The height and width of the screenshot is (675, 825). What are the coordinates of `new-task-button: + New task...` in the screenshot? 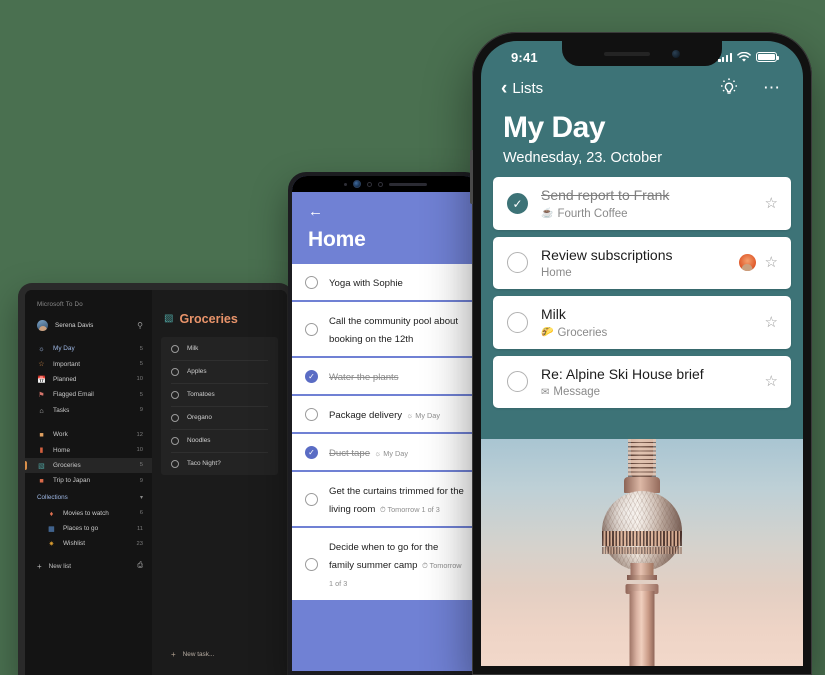 It's located at (219, 654).